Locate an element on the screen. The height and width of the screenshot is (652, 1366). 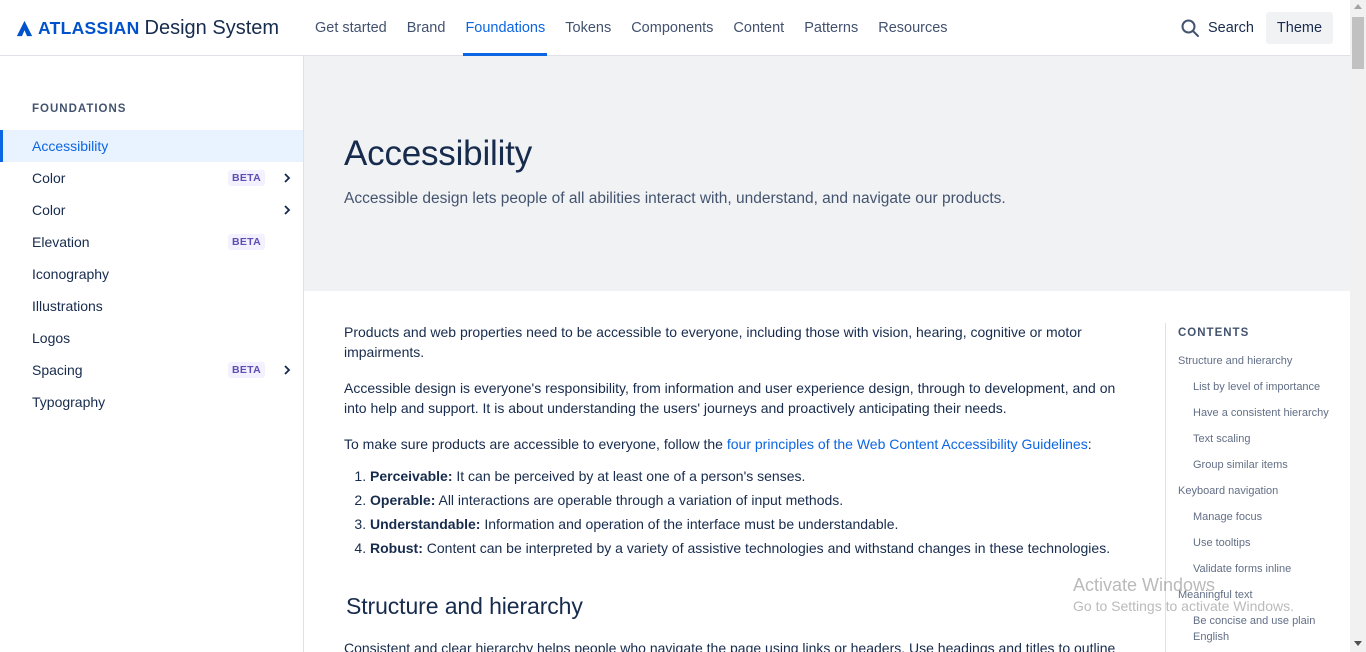
nav-content: Content is located at coordinates (758, 28).